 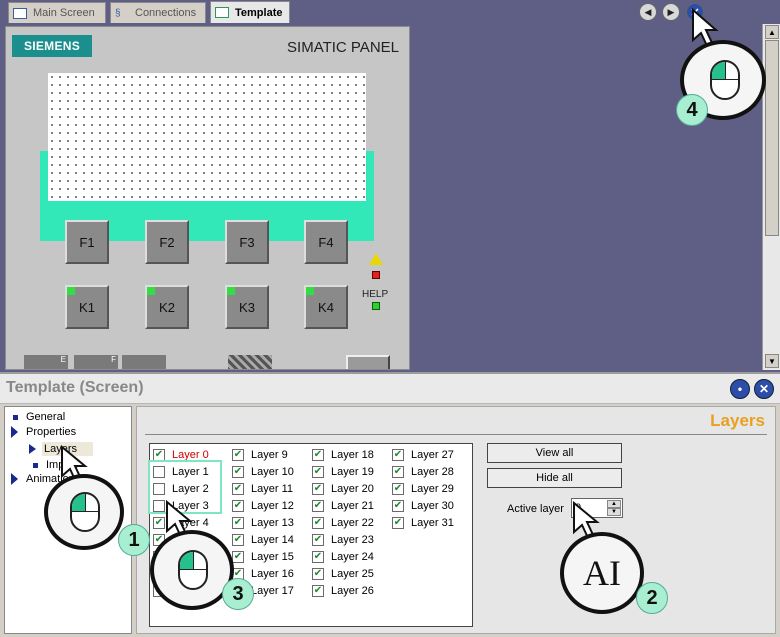 I want to click on text-cursor-icon: AI, so click(x=602, y=573).